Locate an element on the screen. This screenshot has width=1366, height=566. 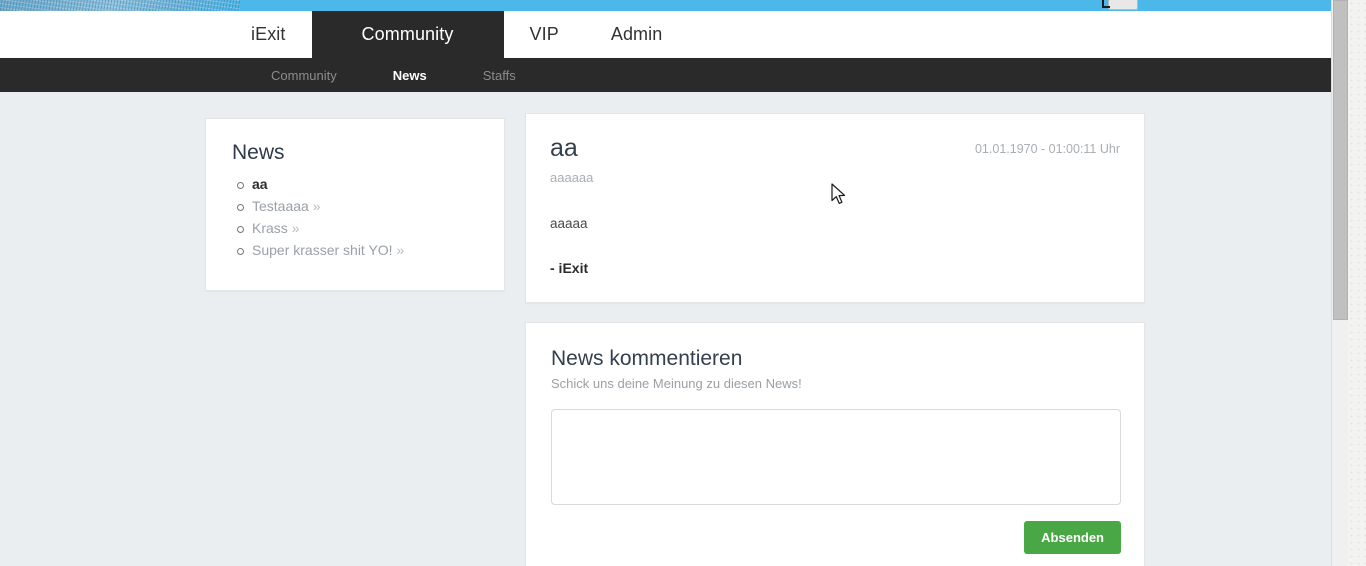
banner-widget-bracket-icon is located at coordinates (1106, 4).